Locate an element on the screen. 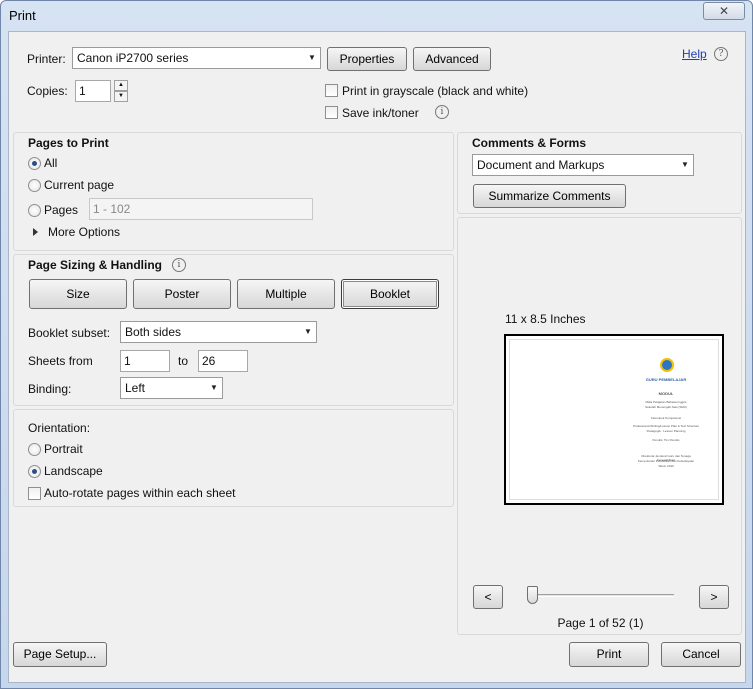  cancel-button: Cancel is located at coordinates (701, 654).